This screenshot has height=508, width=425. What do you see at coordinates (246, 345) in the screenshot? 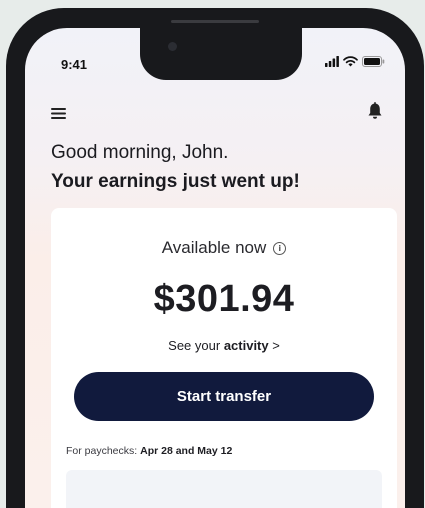
I see `activity-link-label: activity` at bounding box center [246, 345].